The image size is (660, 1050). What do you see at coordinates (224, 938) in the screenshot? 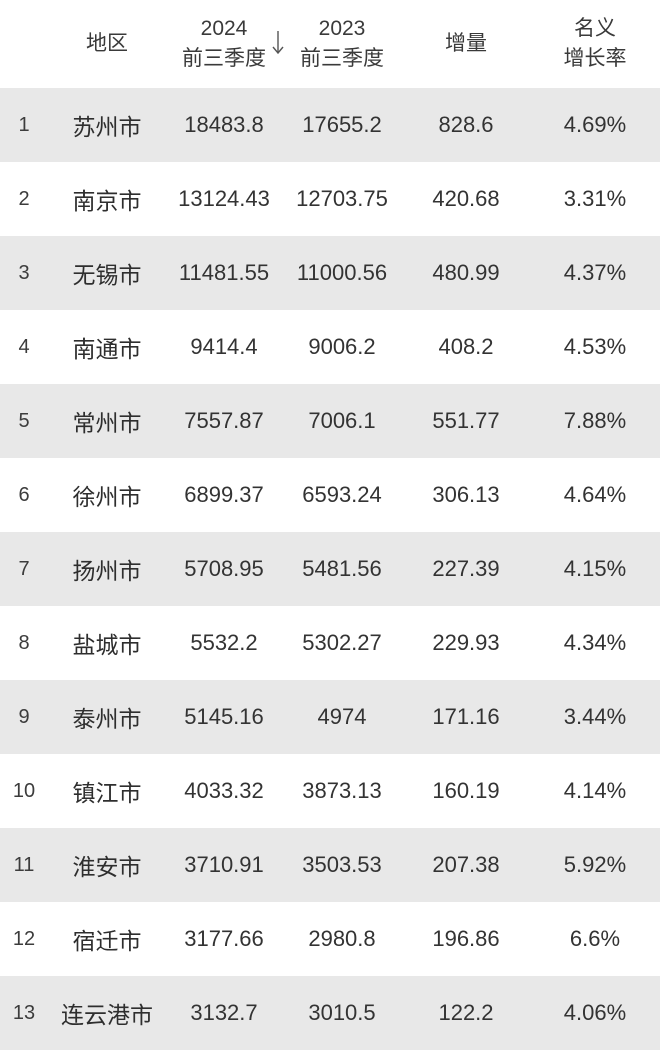
I see `cell-gdp-2024: 3177.66` at bounding box center [224, 938].